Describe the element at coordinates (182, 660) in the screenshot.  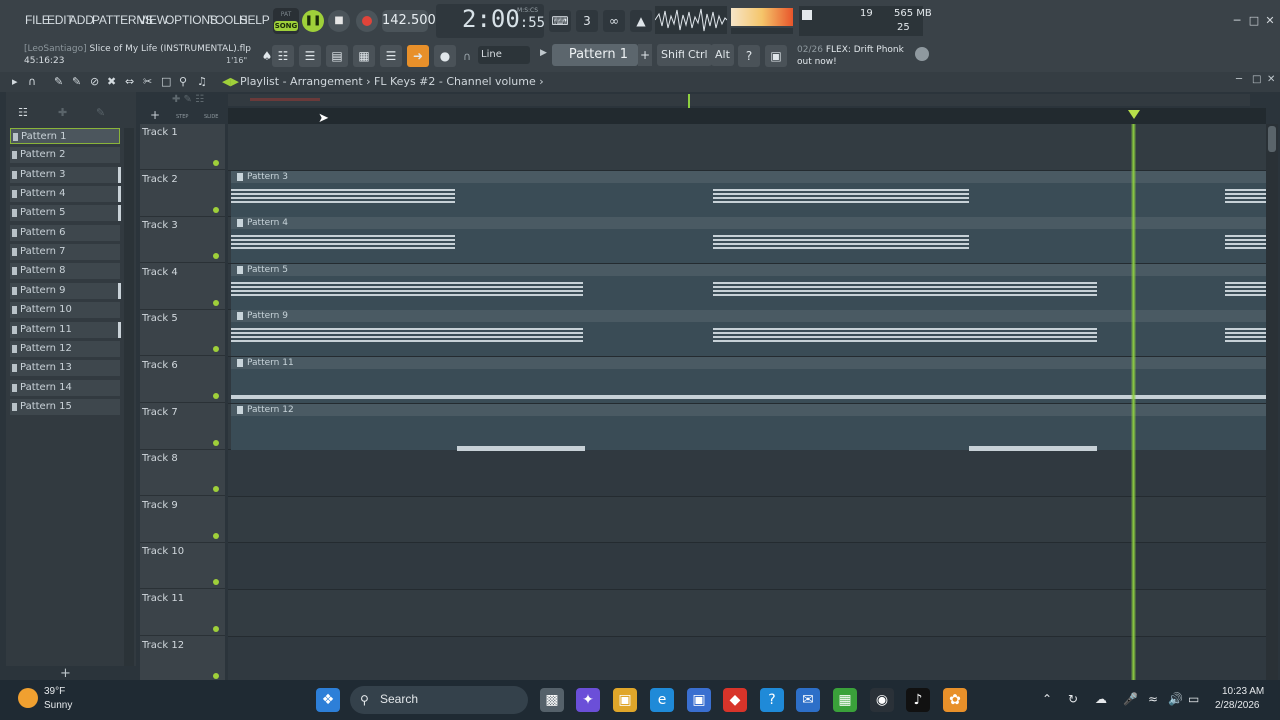
I see `track-header: Track 12` at that location.